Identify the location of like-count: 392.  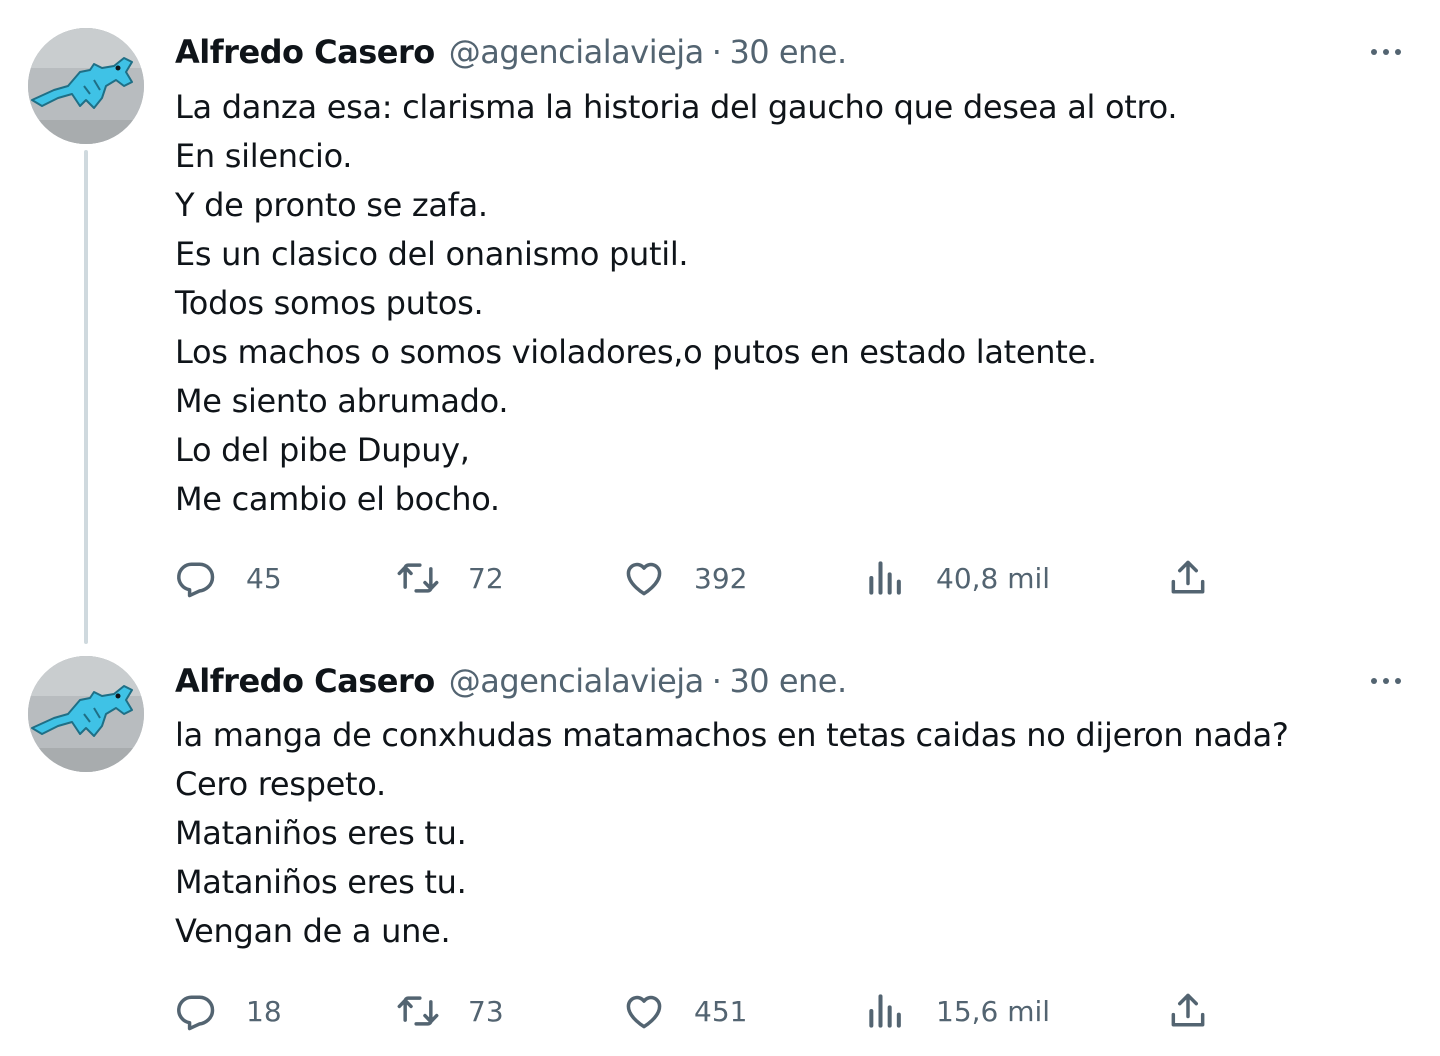
(721, 578).